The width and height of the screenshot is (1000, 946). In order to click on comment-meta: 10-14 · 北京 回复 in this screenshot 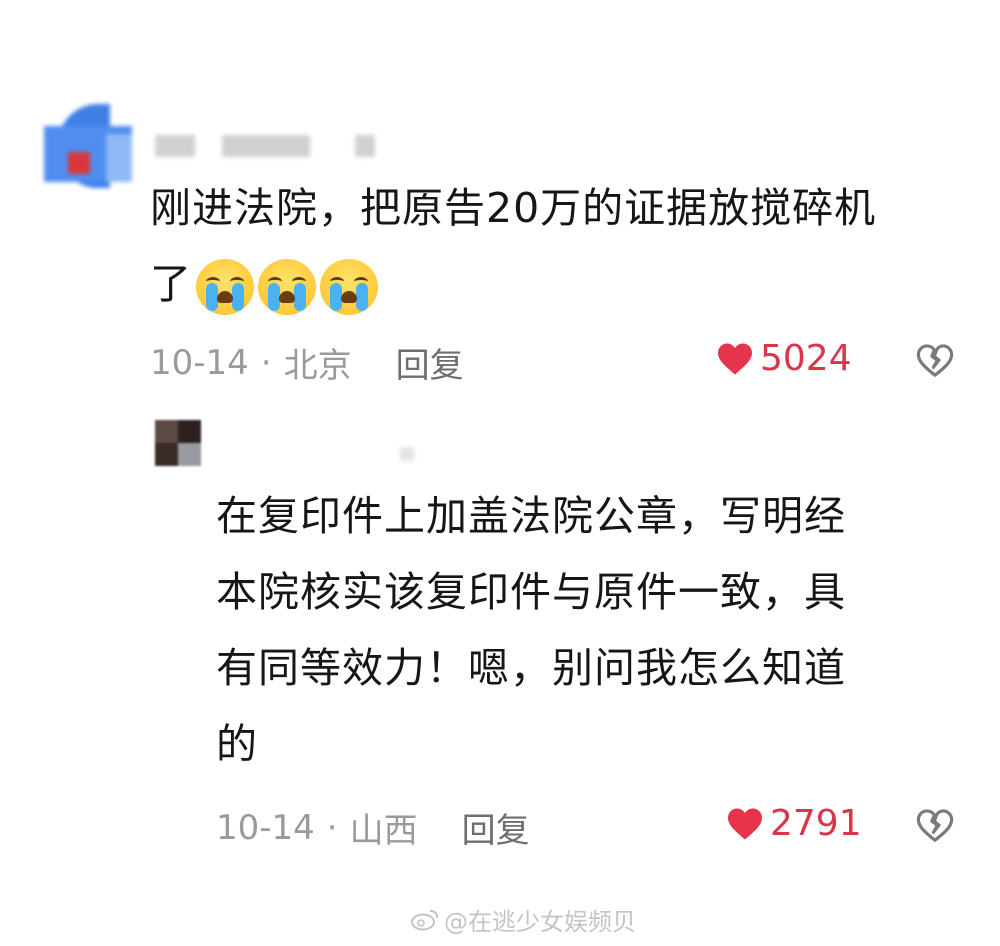, I will do `click(307, 362)`.